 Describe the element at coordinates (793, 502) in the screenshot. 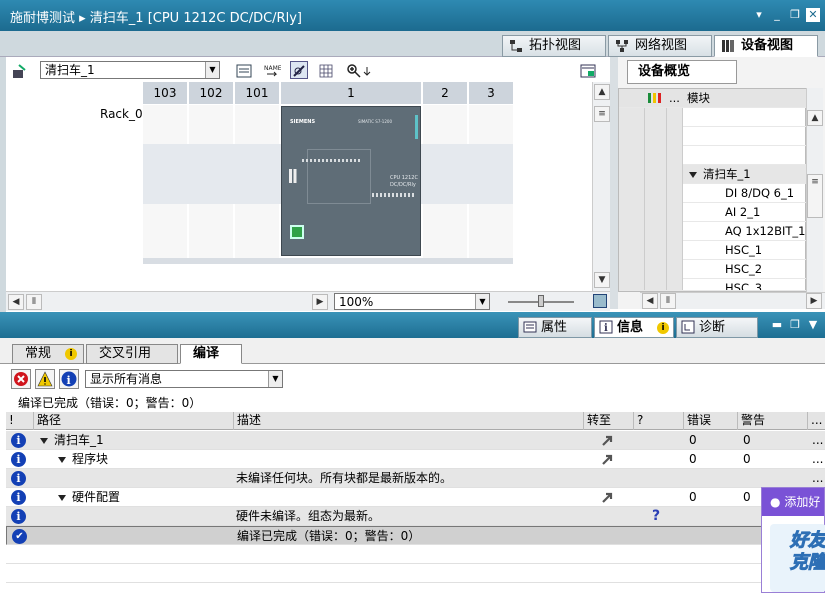

I see `chat-popup-header: ● 添加好` at that location.